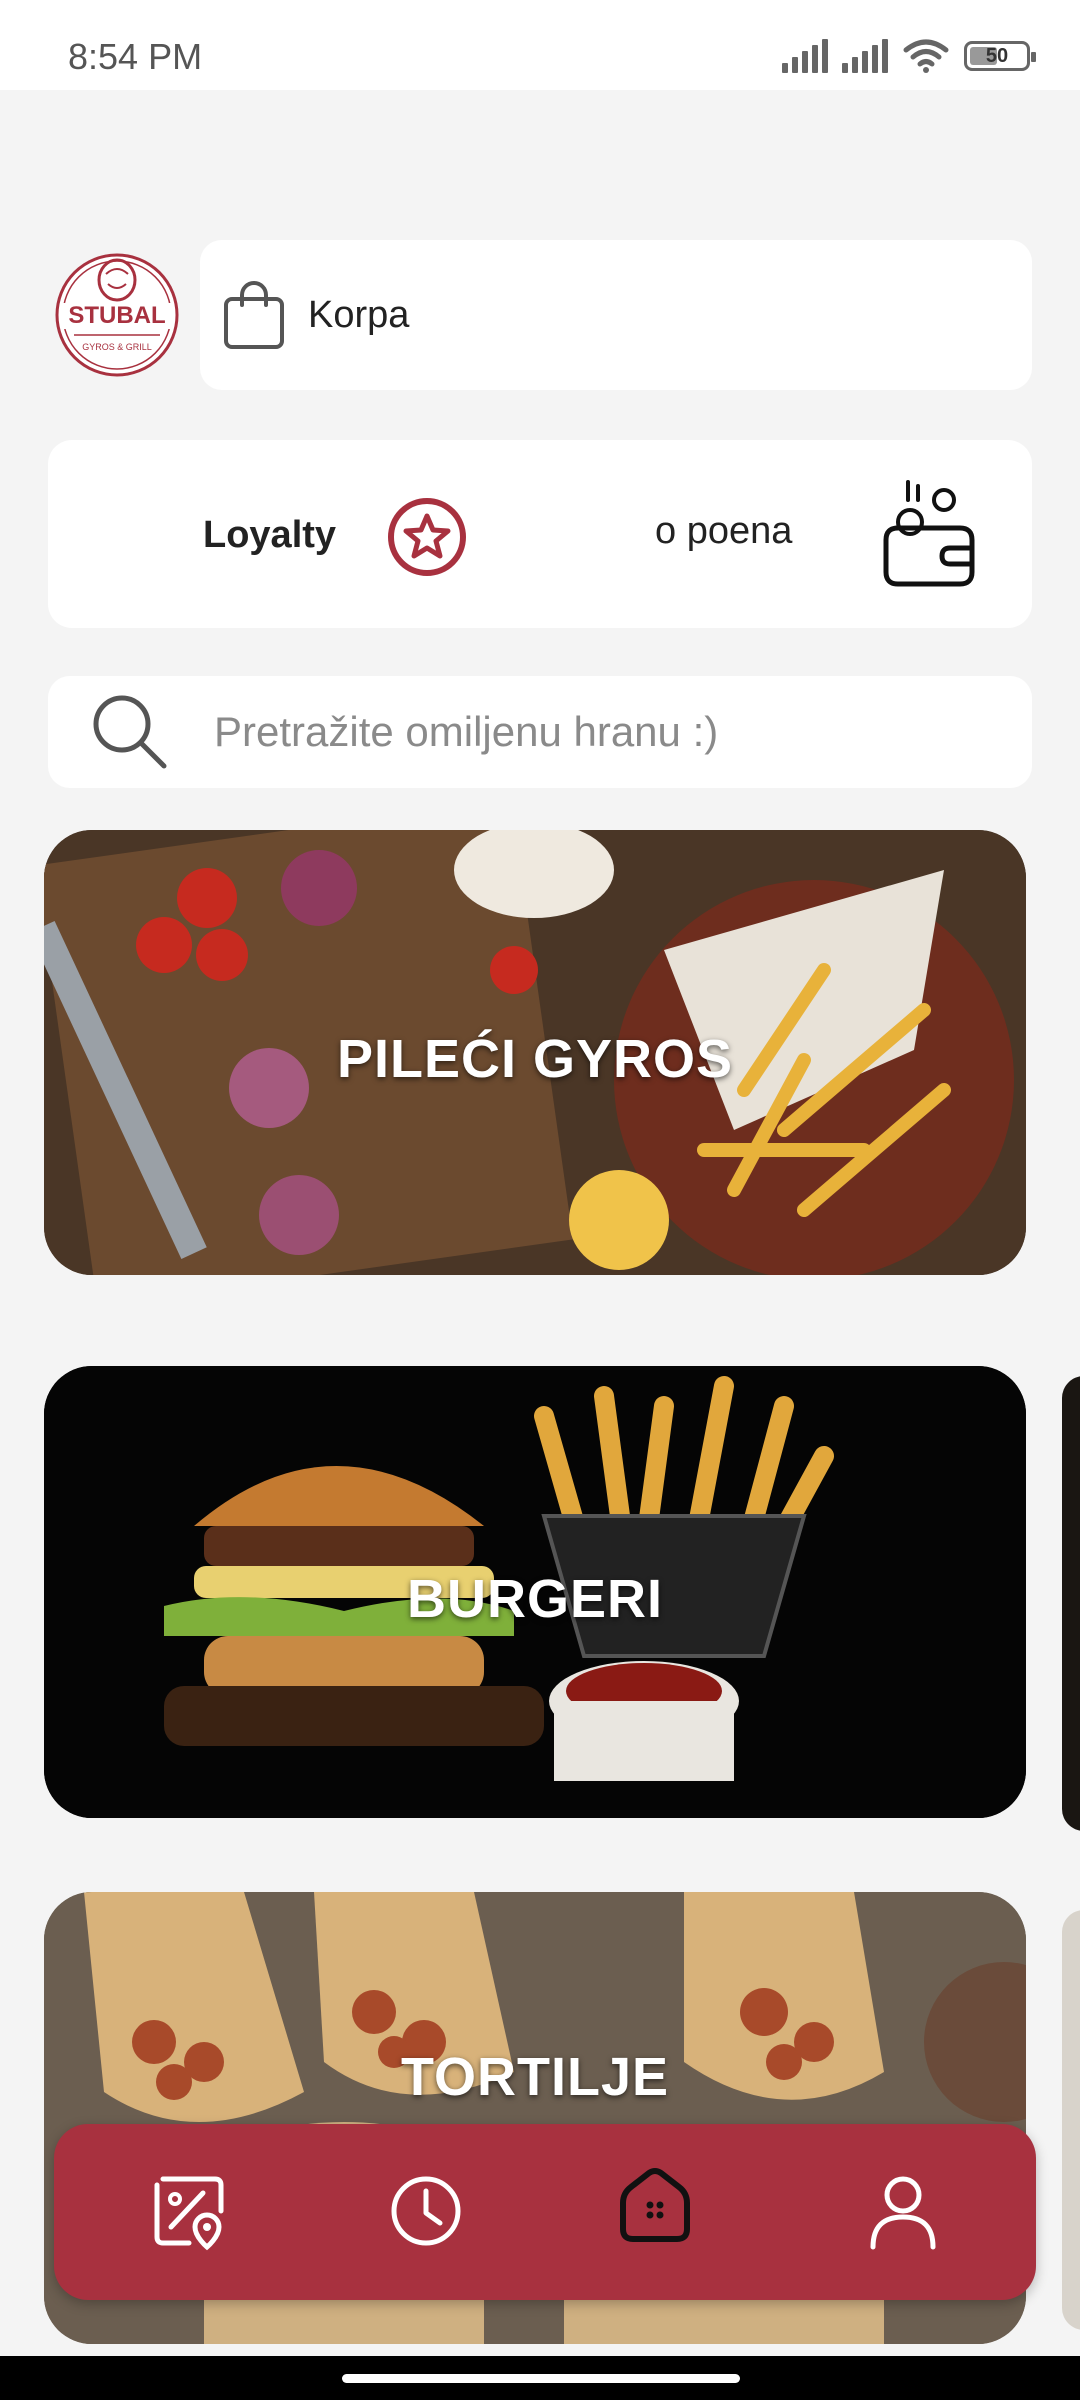 This screenshot has height=2400, width=1080. What do you see at coordinates (535, 2077) in the screenshot?
I see `category-title: TORTILJE` at bounding box center [535, 2077].